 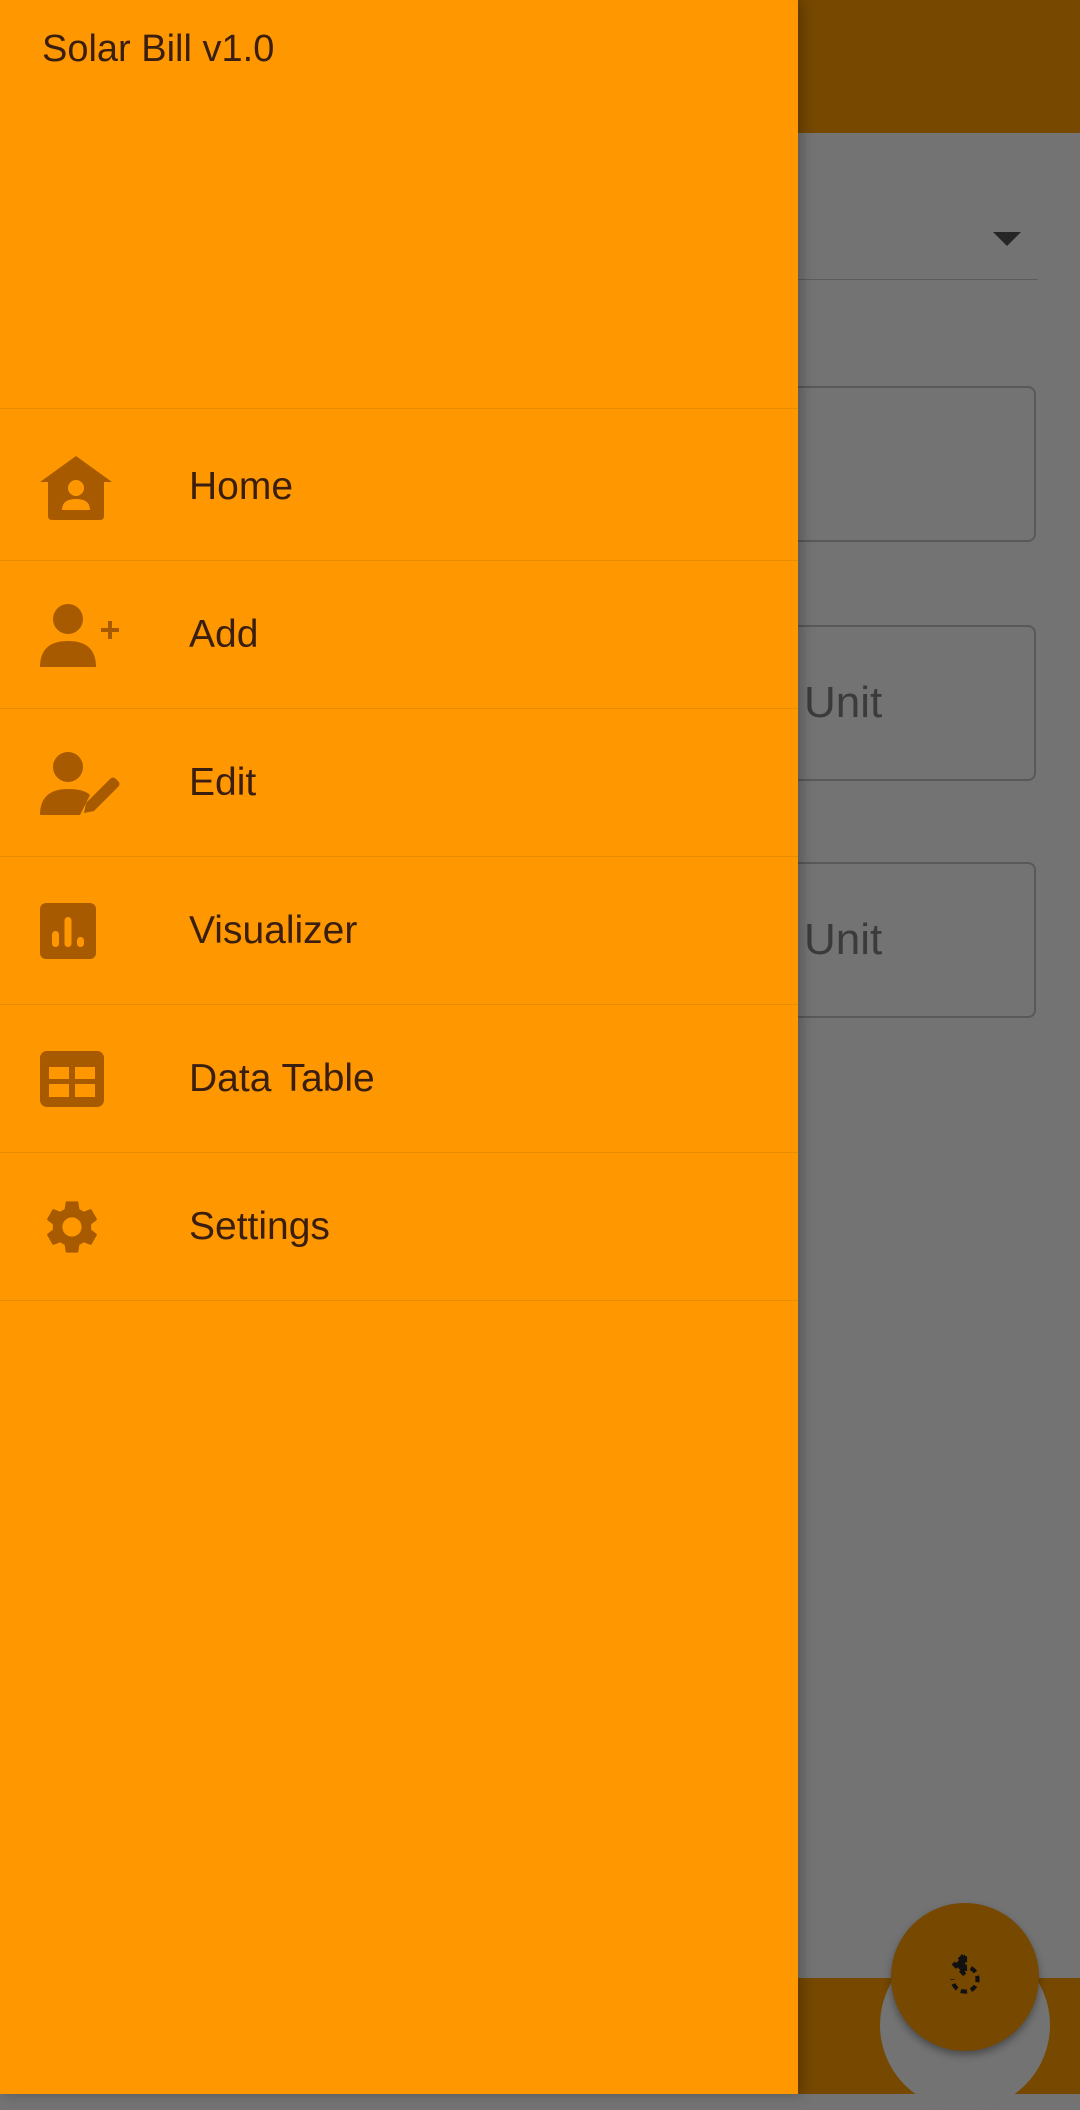 I want to click on drawer-item-label: Visualizer, so click(x=273, y=930).